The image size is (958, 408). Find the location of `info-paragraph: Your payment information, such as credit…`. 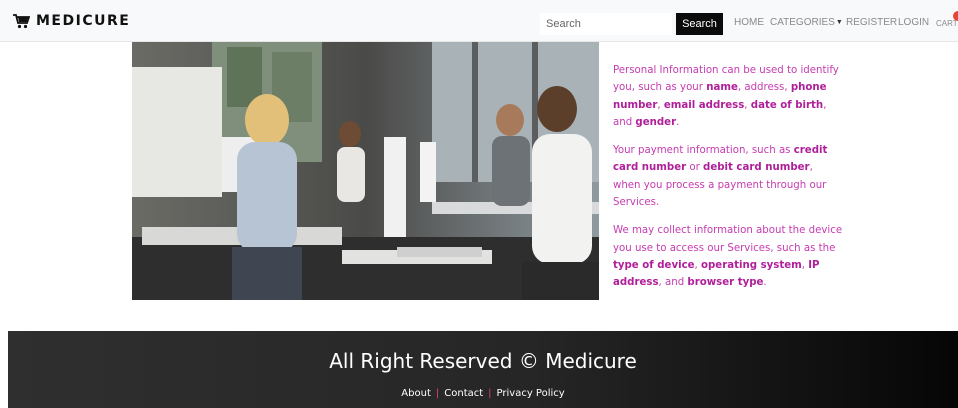

info-paragraph: Your payment information, such as credit… is located at coordinates (728, 176).